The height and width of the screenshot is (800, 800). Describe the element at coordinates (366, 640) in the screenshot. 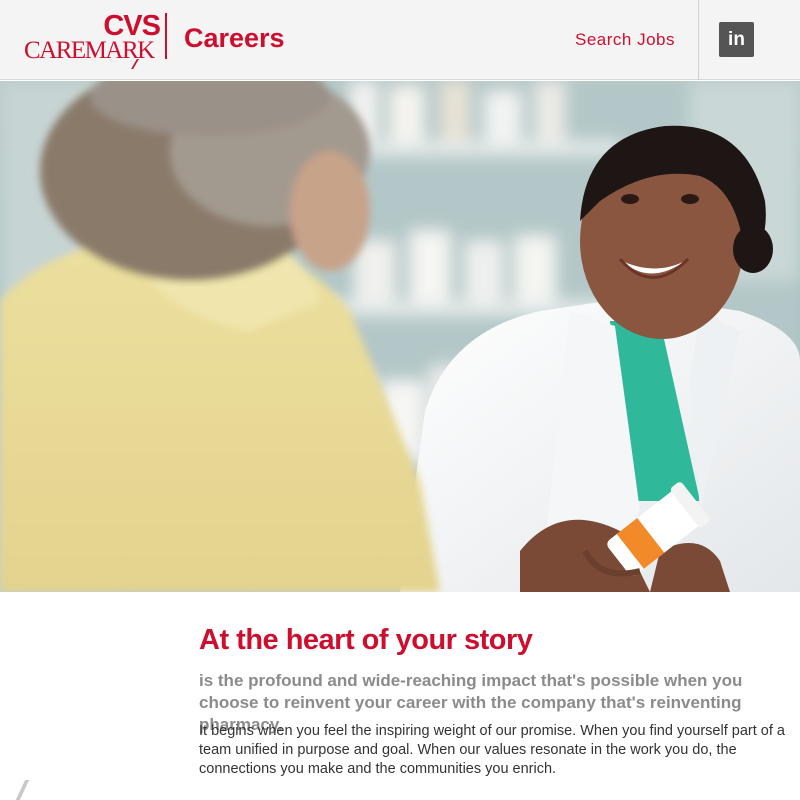

I see `section-heading: At the heart of your story` at that location.